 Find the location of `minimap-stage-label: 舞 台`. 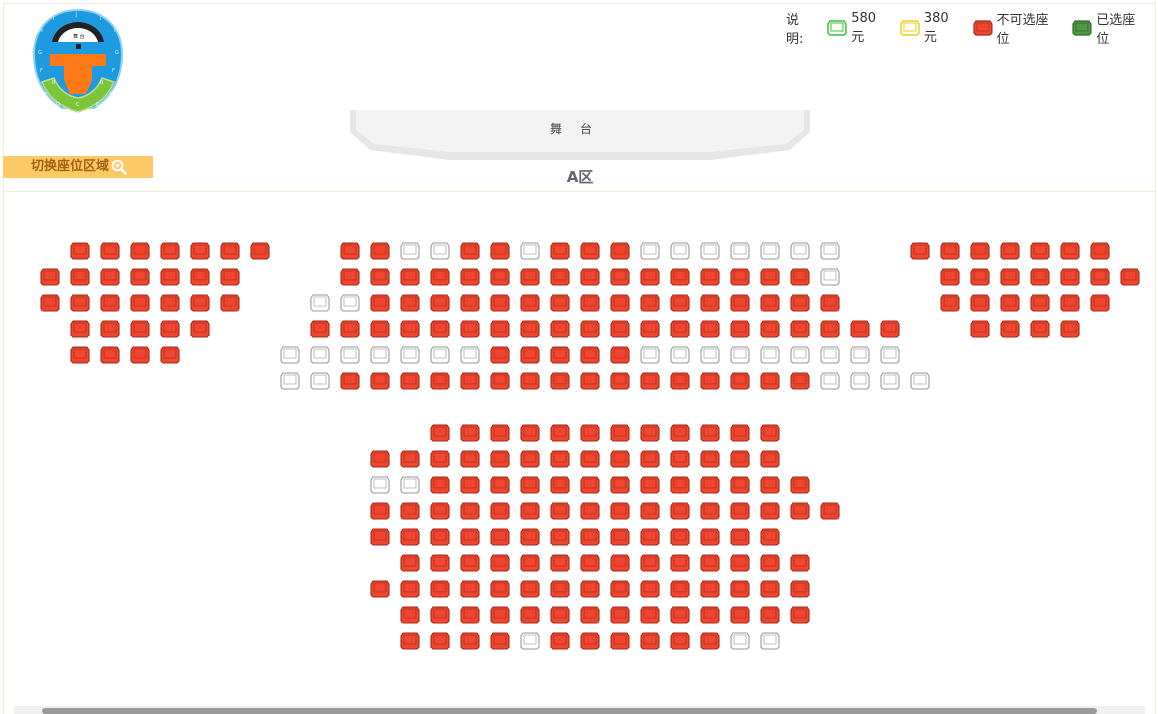

minimap-stage-label: 舞 台 is located at coordinates (79, 36).